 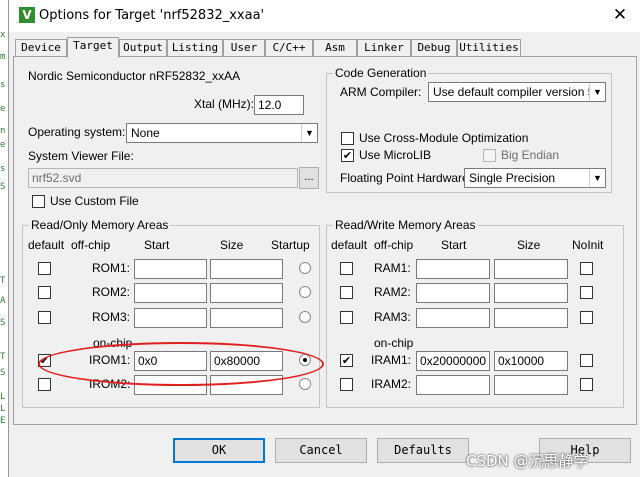 What do you see at coordinates (453, 318) in the screenshot?
I see `ram3-start-input` at bounding box center [453, 318].